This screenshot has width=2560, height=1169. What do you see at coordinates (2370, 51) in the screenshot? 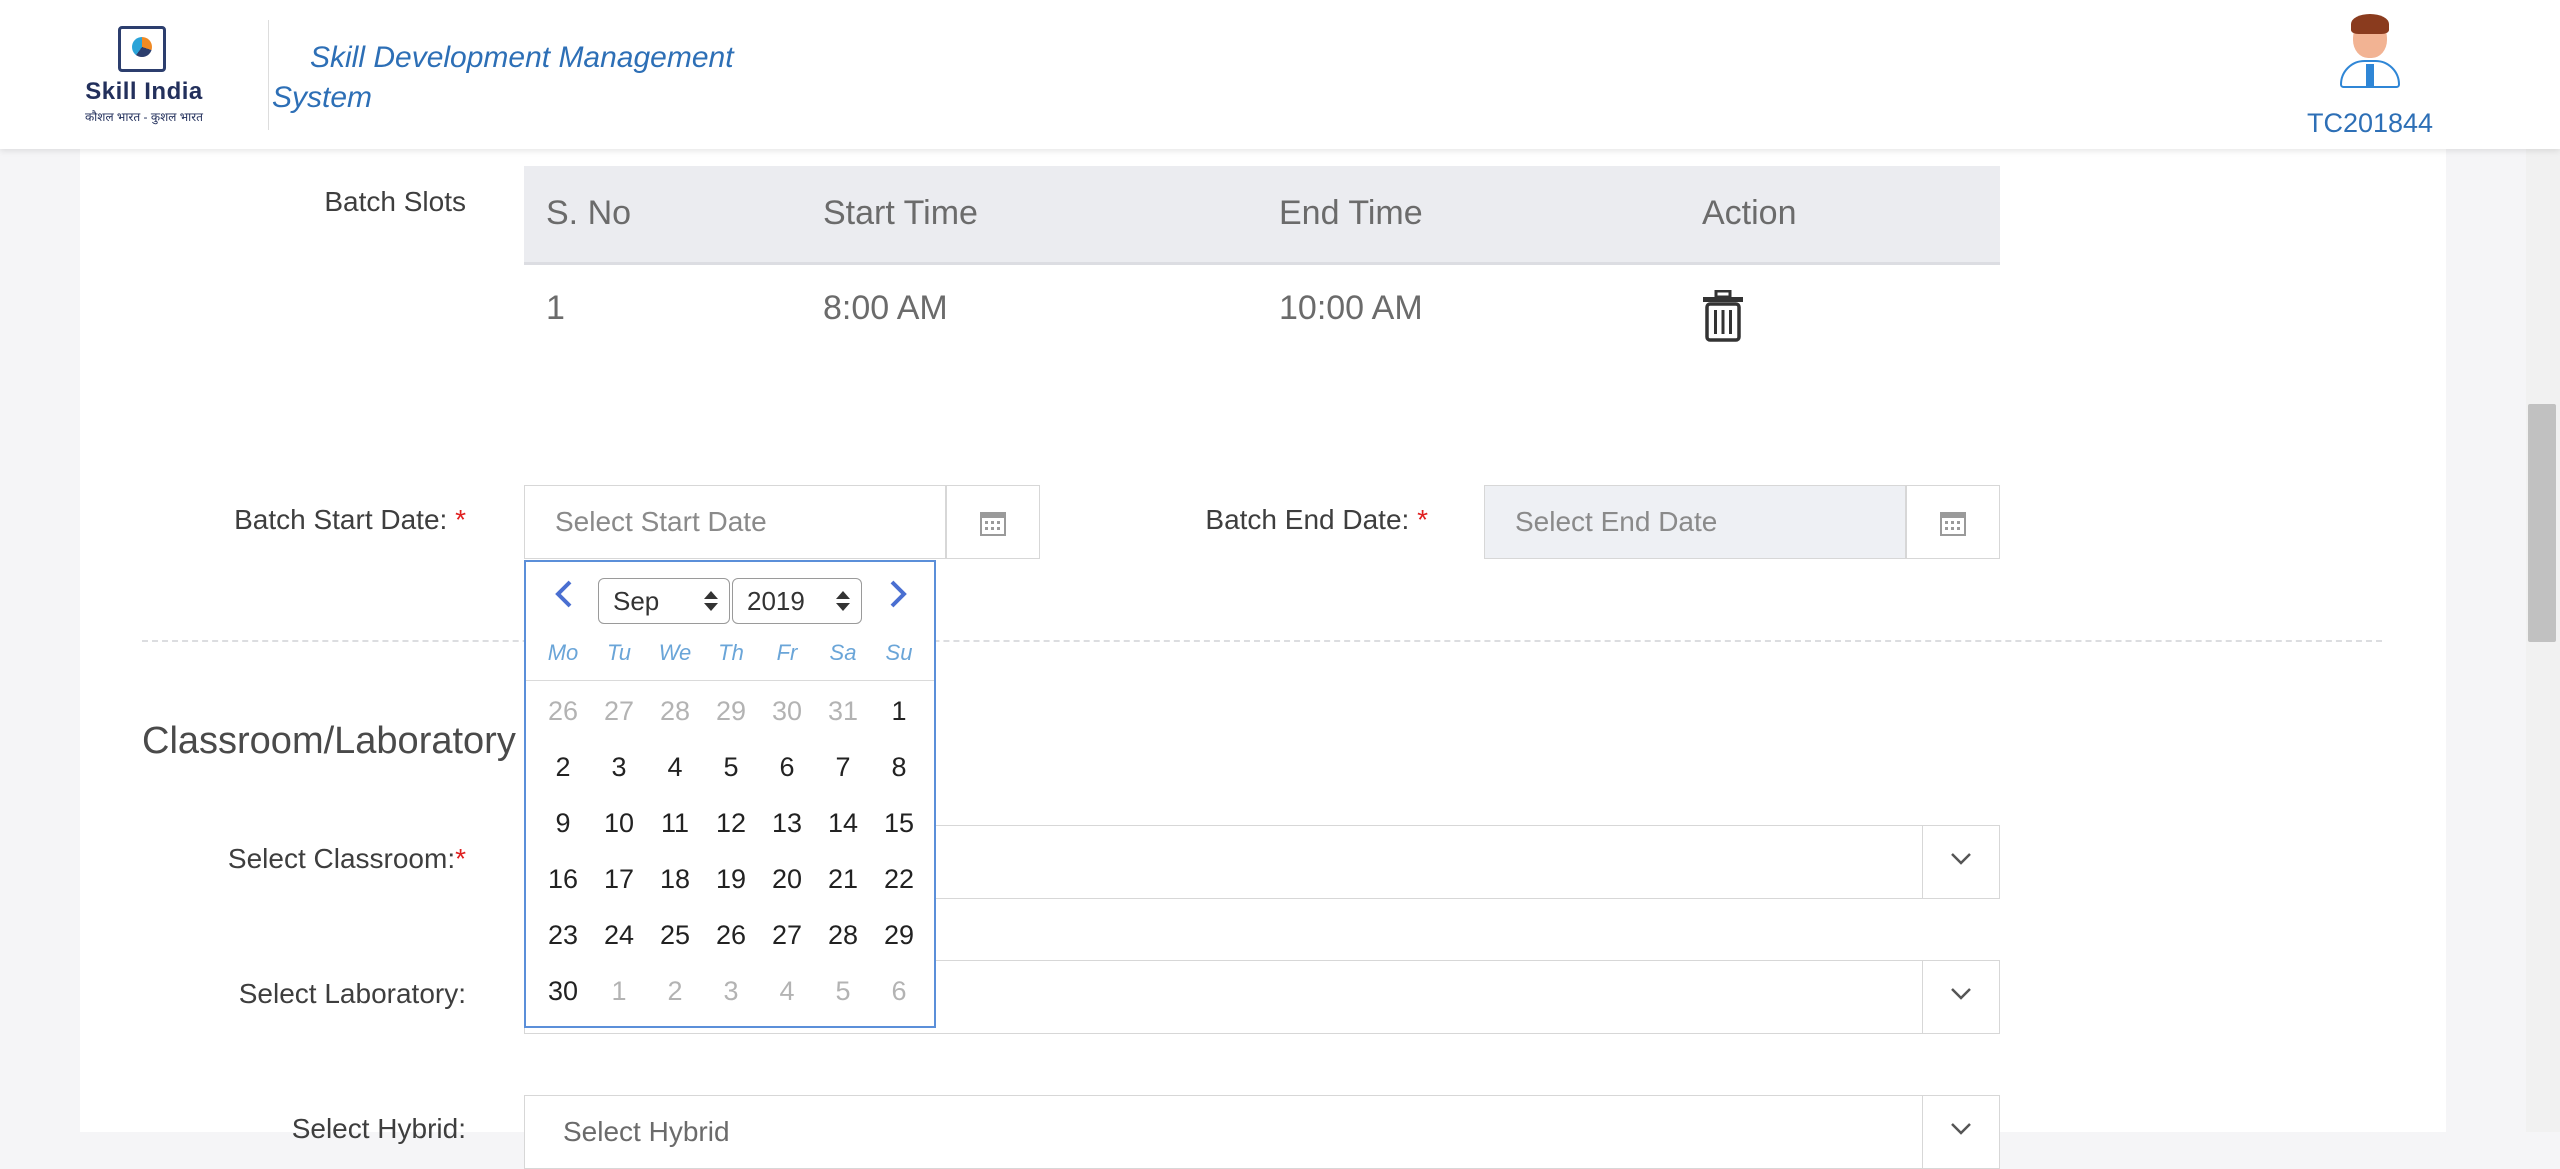
I see `user-avatar-icon` at bounding box center [2370, 51].